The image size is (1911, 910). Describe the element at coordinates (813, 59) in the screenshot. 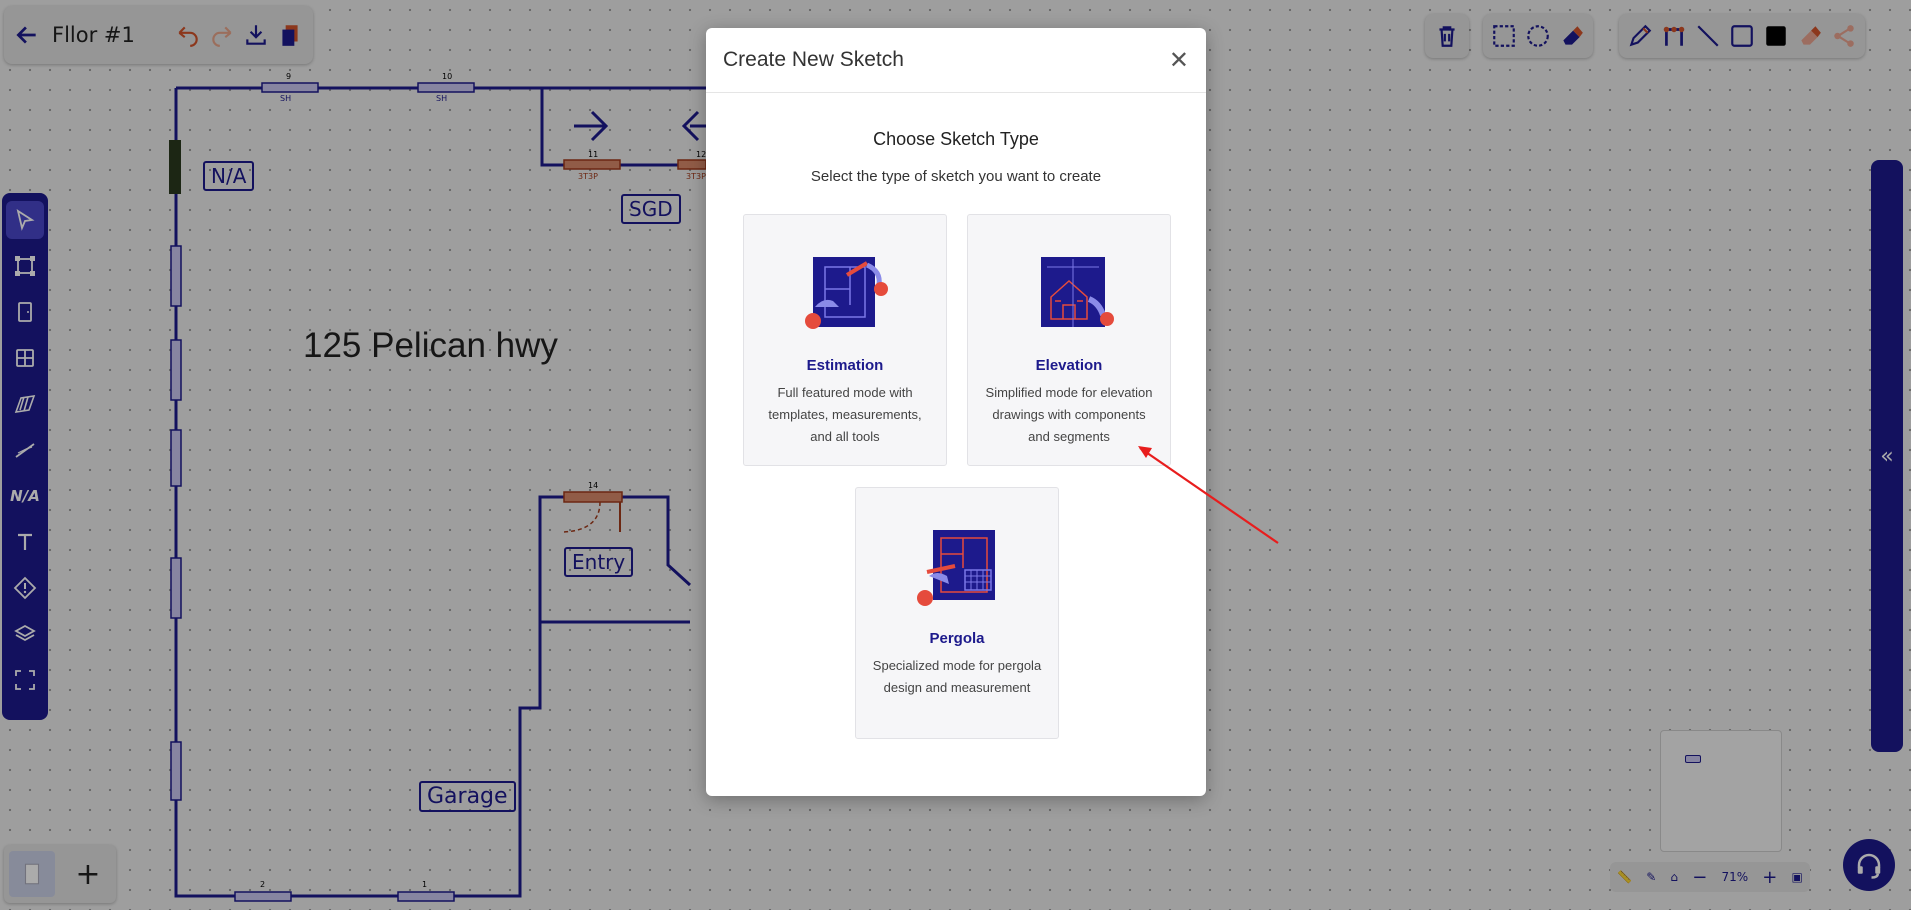

I see `modal-title: Create New Sketch` at that location.